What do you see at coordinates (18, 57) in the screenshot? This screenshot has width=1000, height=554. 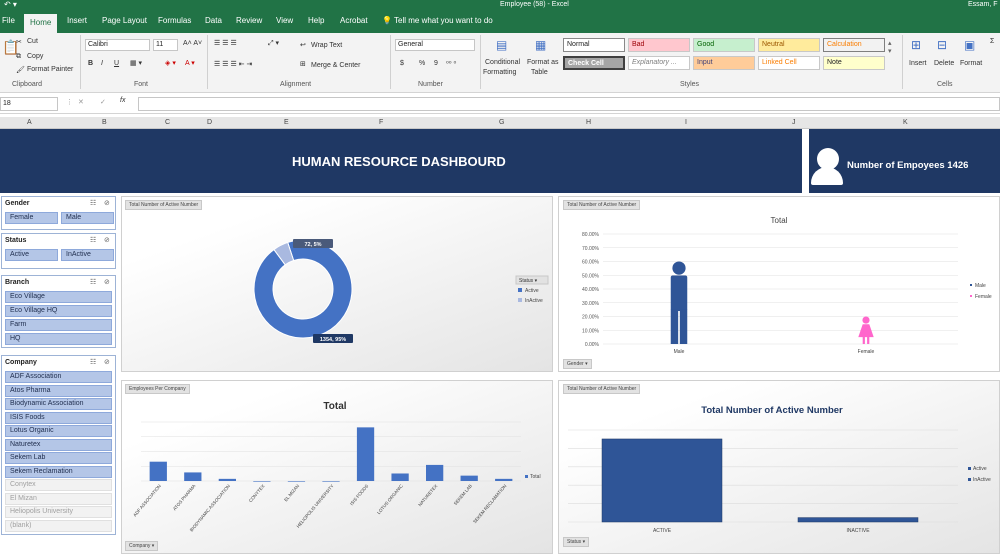 I see `copy-icon: ⧉` at bounding box center [18, 57].